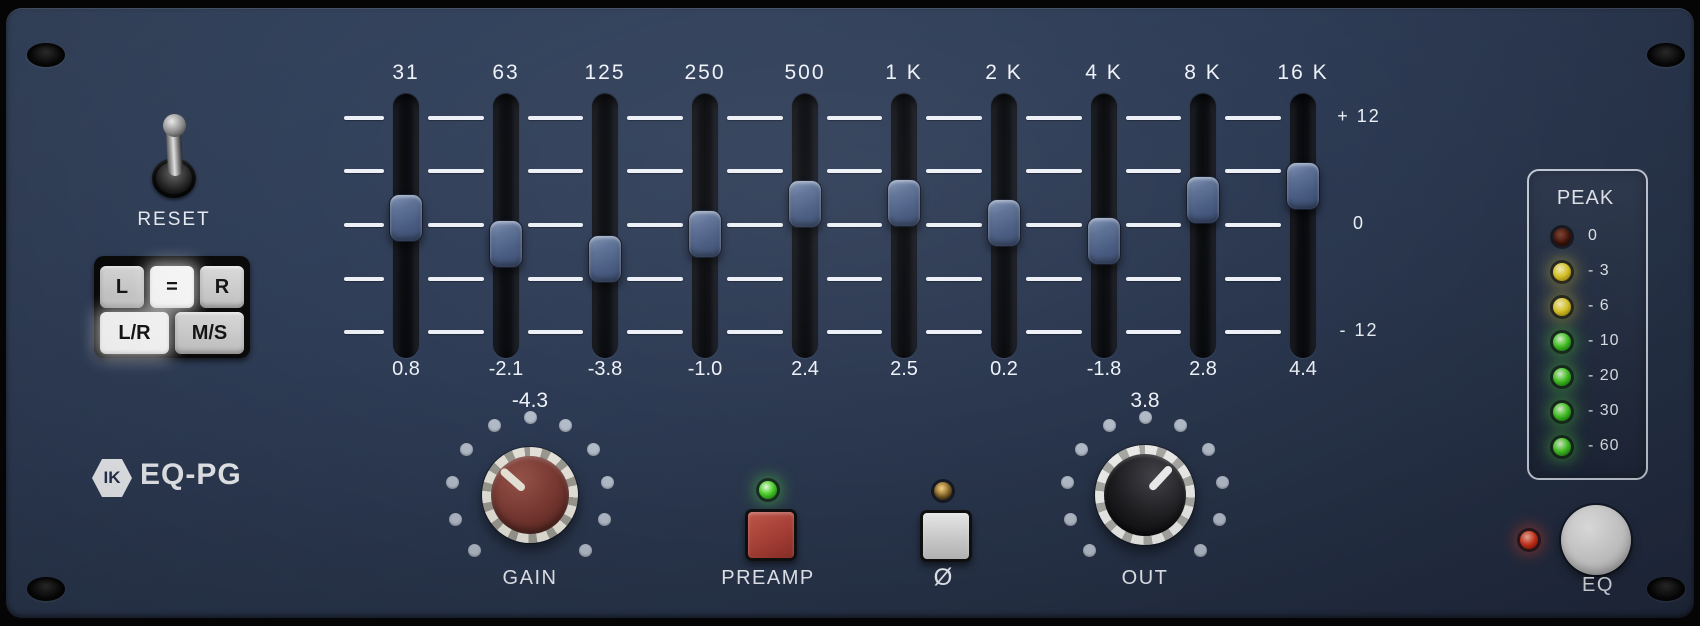 The width and height of the screenshot is (1700, 626). Describe the element at coordinates (1593, 235) in the screenshot. I see `peak-led-label: 0` at that location.